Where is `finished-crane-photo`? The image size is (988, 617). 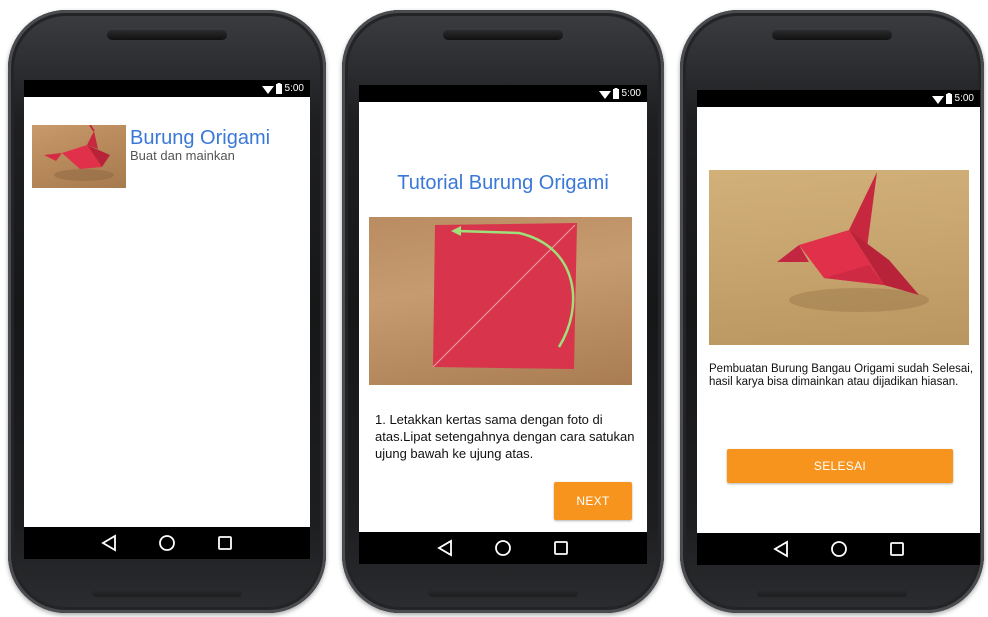
finished-crane-photo is located at coordinates (839, 257).